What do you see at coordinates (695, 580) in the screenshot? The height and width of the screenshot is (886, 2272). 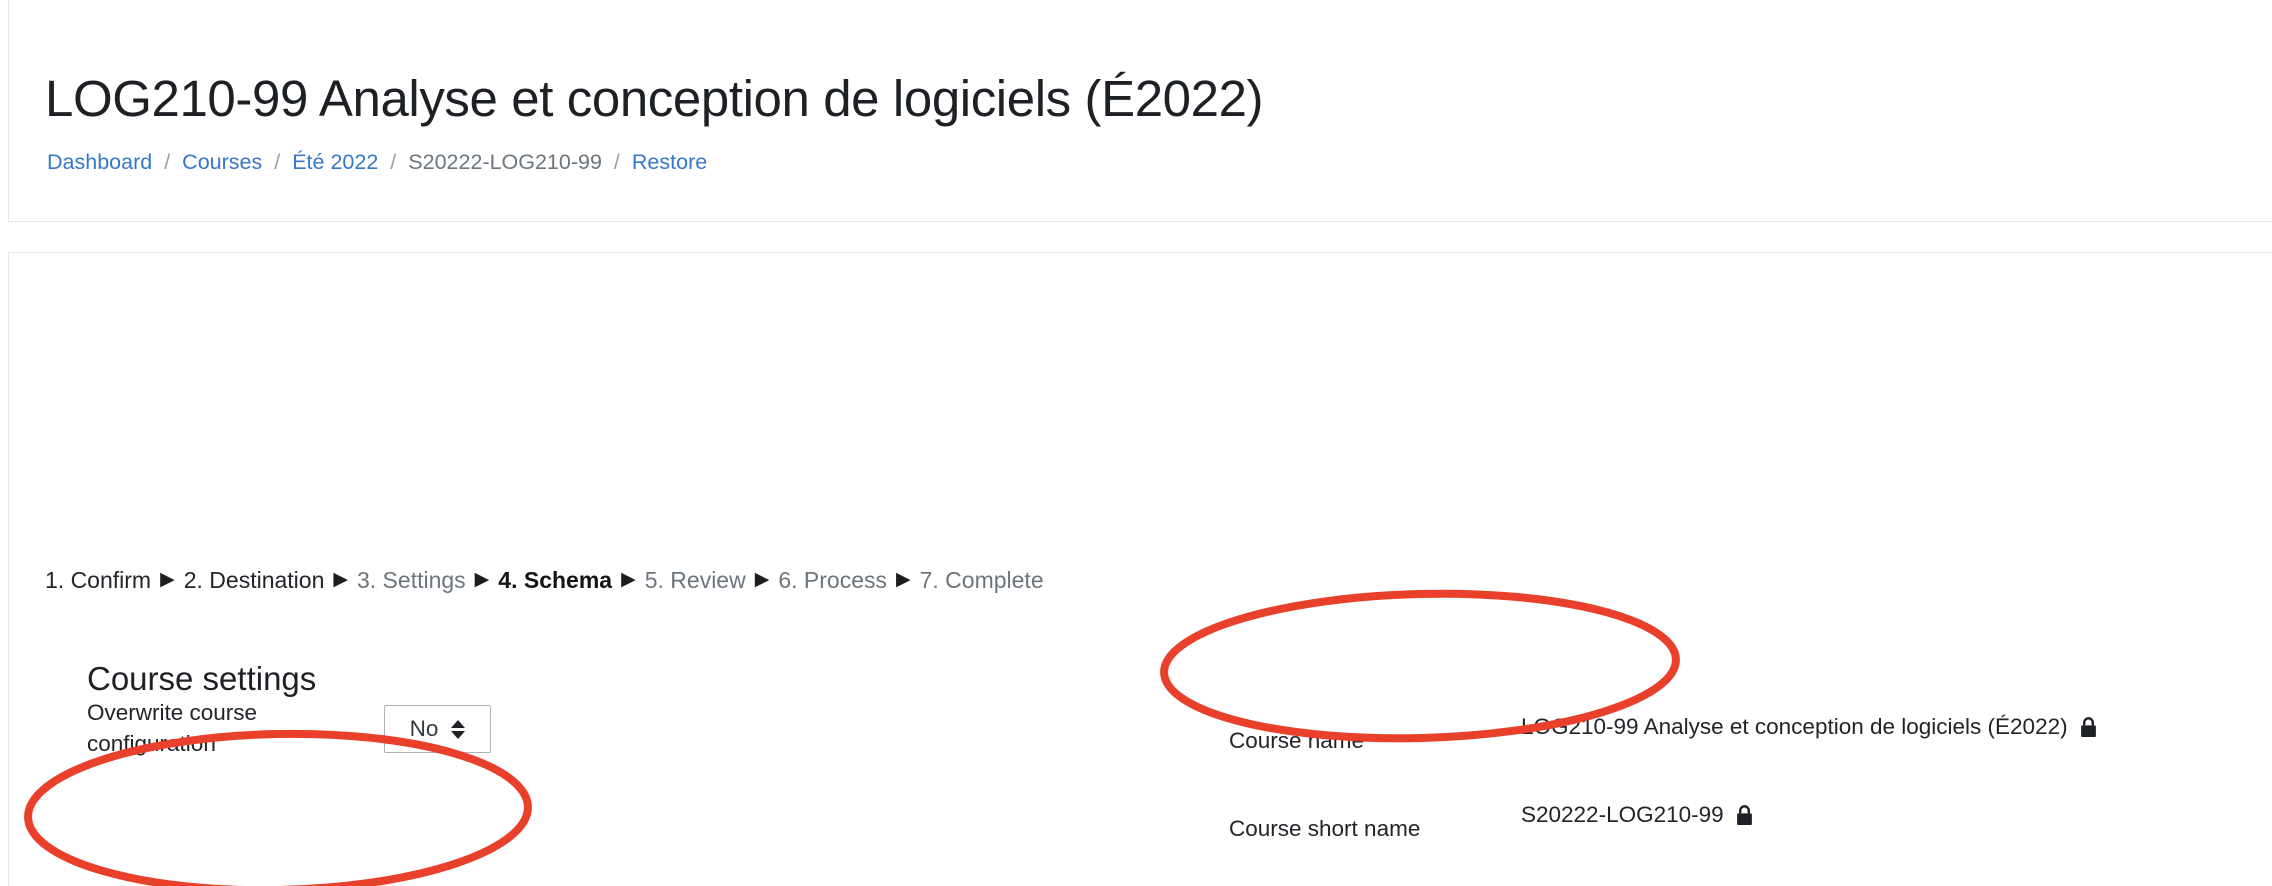 I see `step-5-review: 5. Review` at bounding box center [695, 580].